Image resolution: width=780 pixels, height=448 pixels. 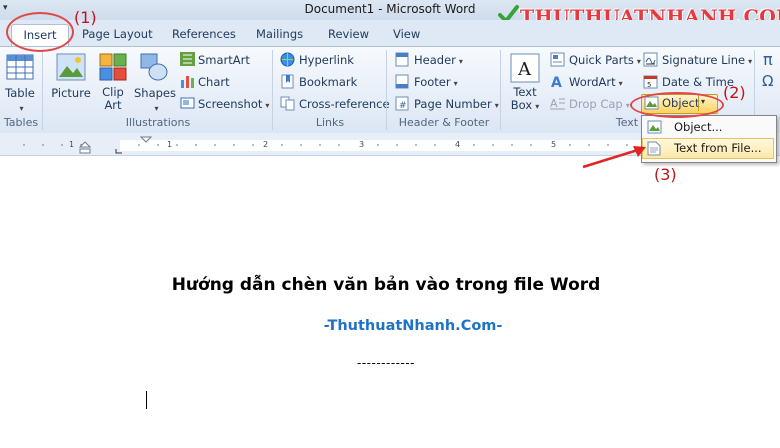 I want to click on svg-text: 2, so click(x=265, y=144).